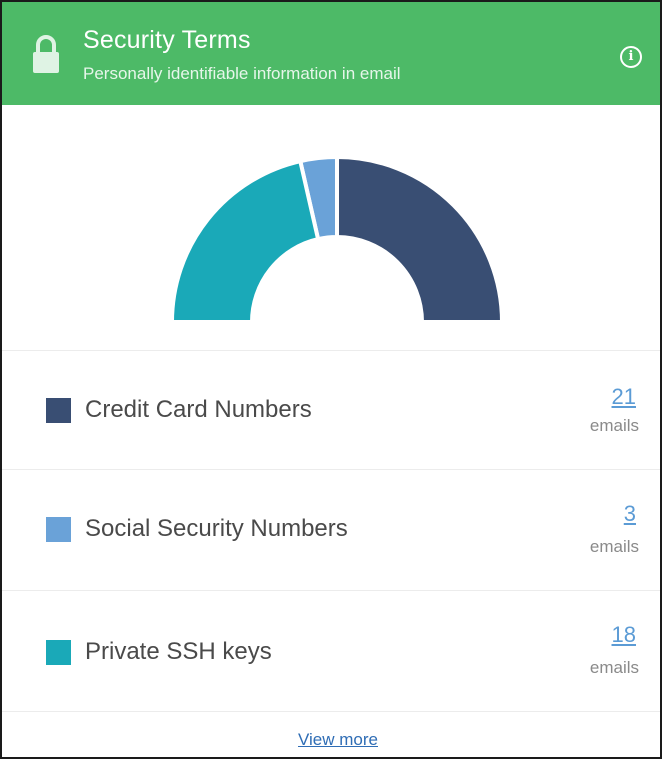  What do you see at coordinates (216, 528) in the screenshot?
I see `row-label: Social Security Numbers` at bounding box center [216, 528].